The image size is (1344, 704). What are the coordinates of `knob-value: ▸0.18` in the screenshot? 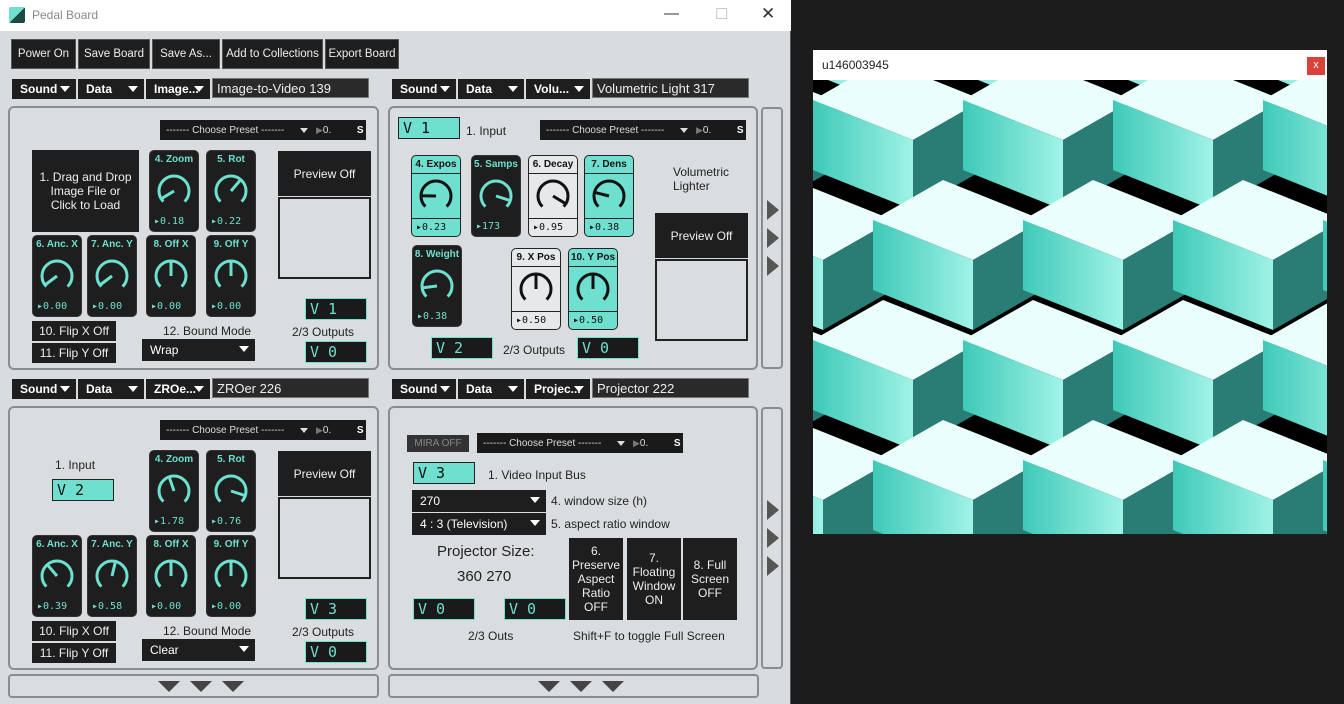 It's located at (174, 222).